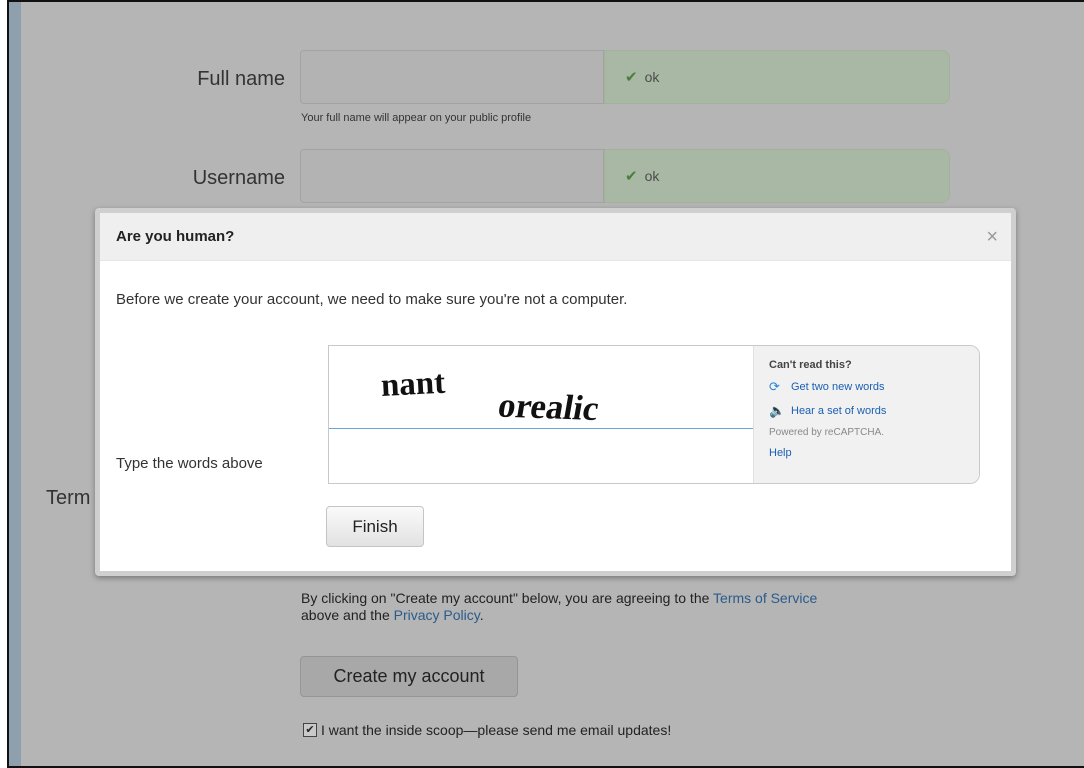  What do you see at coordinates (777, 410) in the screenshot?
I see `speaker-icon: 🔈` at bounding box center [777, 410].